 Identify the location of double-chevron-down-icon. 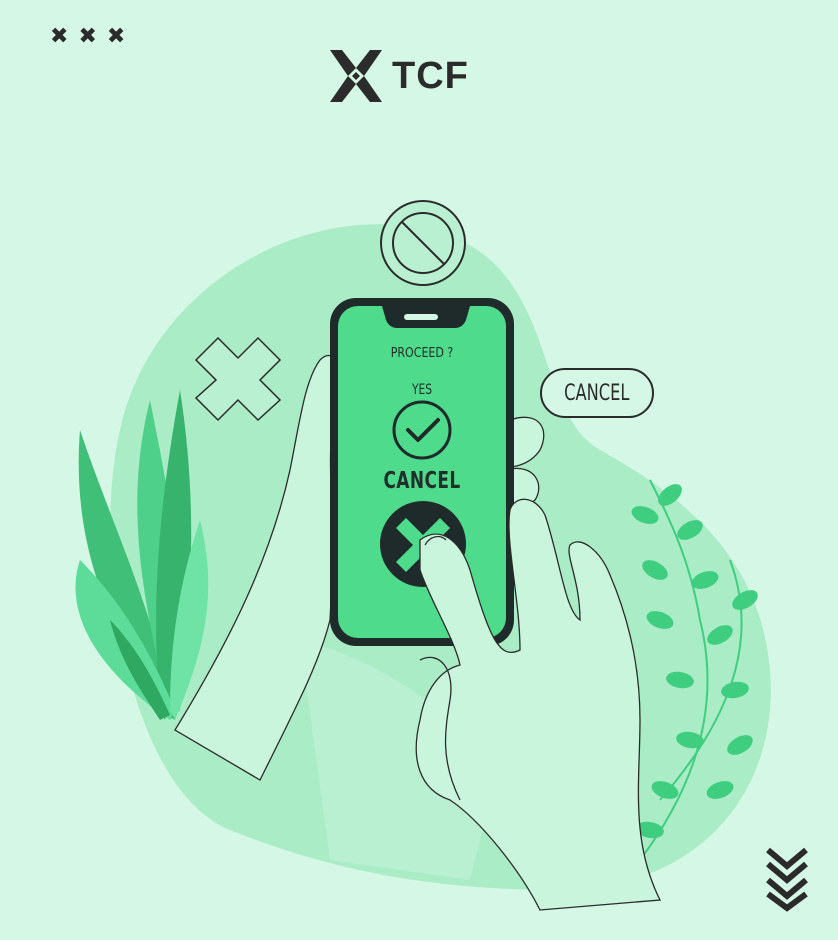
(787, 879).